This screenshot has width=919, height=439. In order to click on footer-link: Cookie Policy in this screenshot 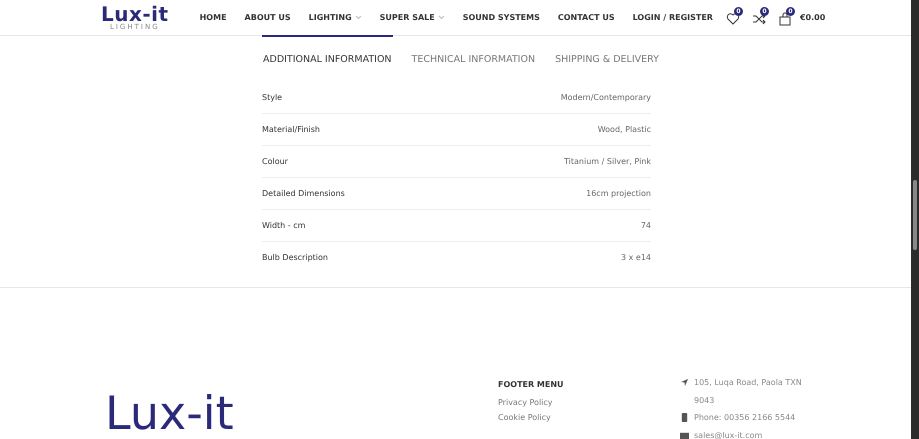, I will do `click(589, 417)`.